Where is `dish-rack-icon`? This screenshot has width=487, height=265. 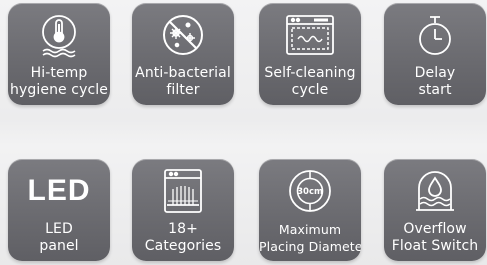 dish-rack-icon is located at coordinates (183, 191).